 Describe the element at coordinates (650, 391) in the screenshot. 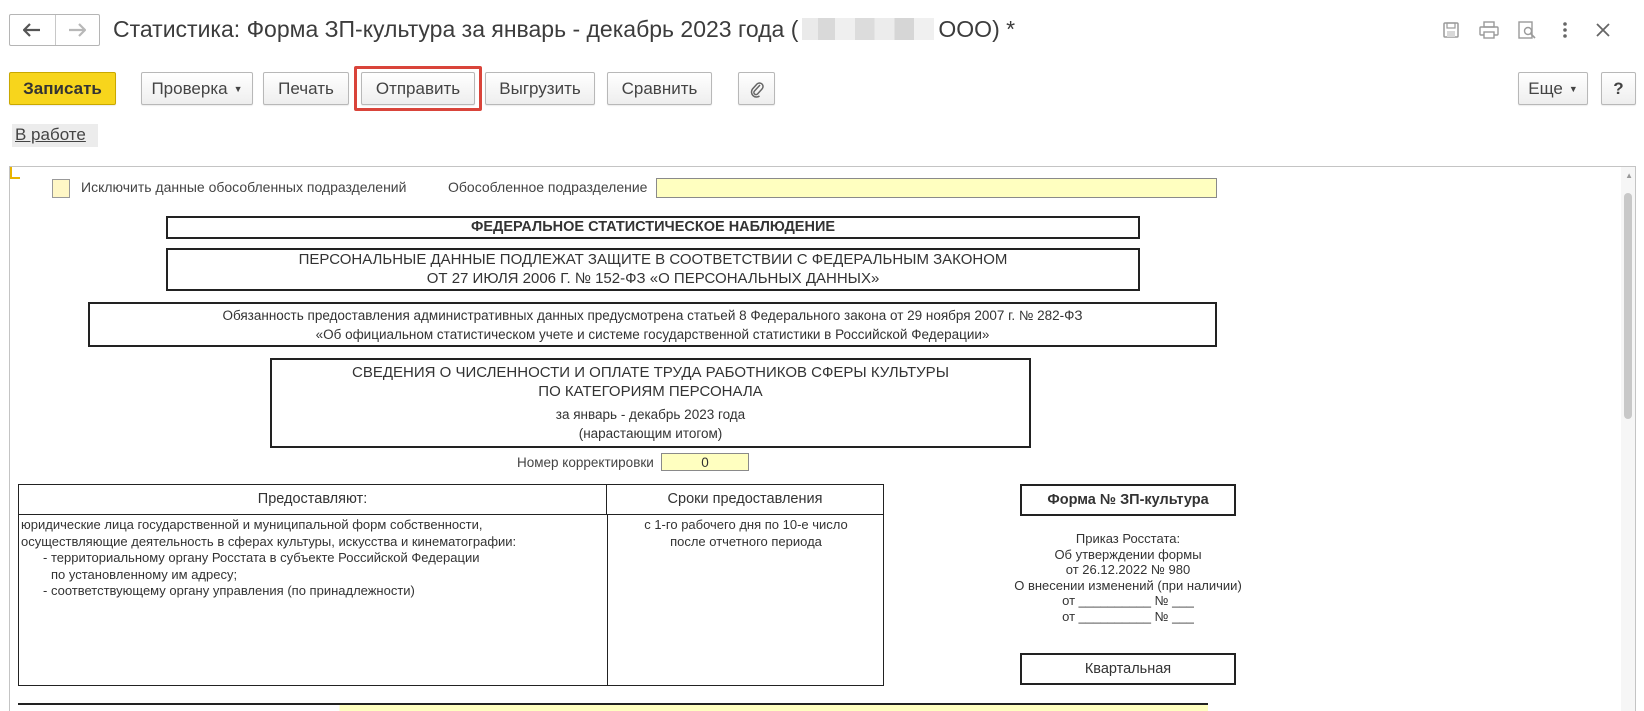

I see `info-line-2: ПО КАТЕГОРИЯМ ПЕРСОНАЛА` at that location.